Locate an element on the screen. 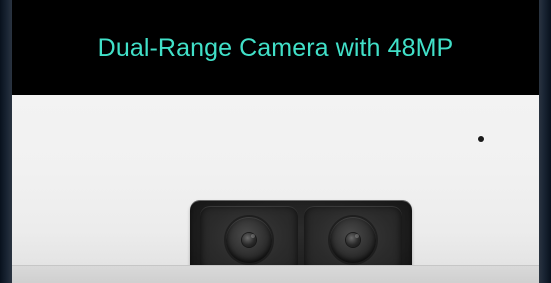 The height and width of the screenshot is (283, 551). right-bezel is located at coordinates (545, 141).